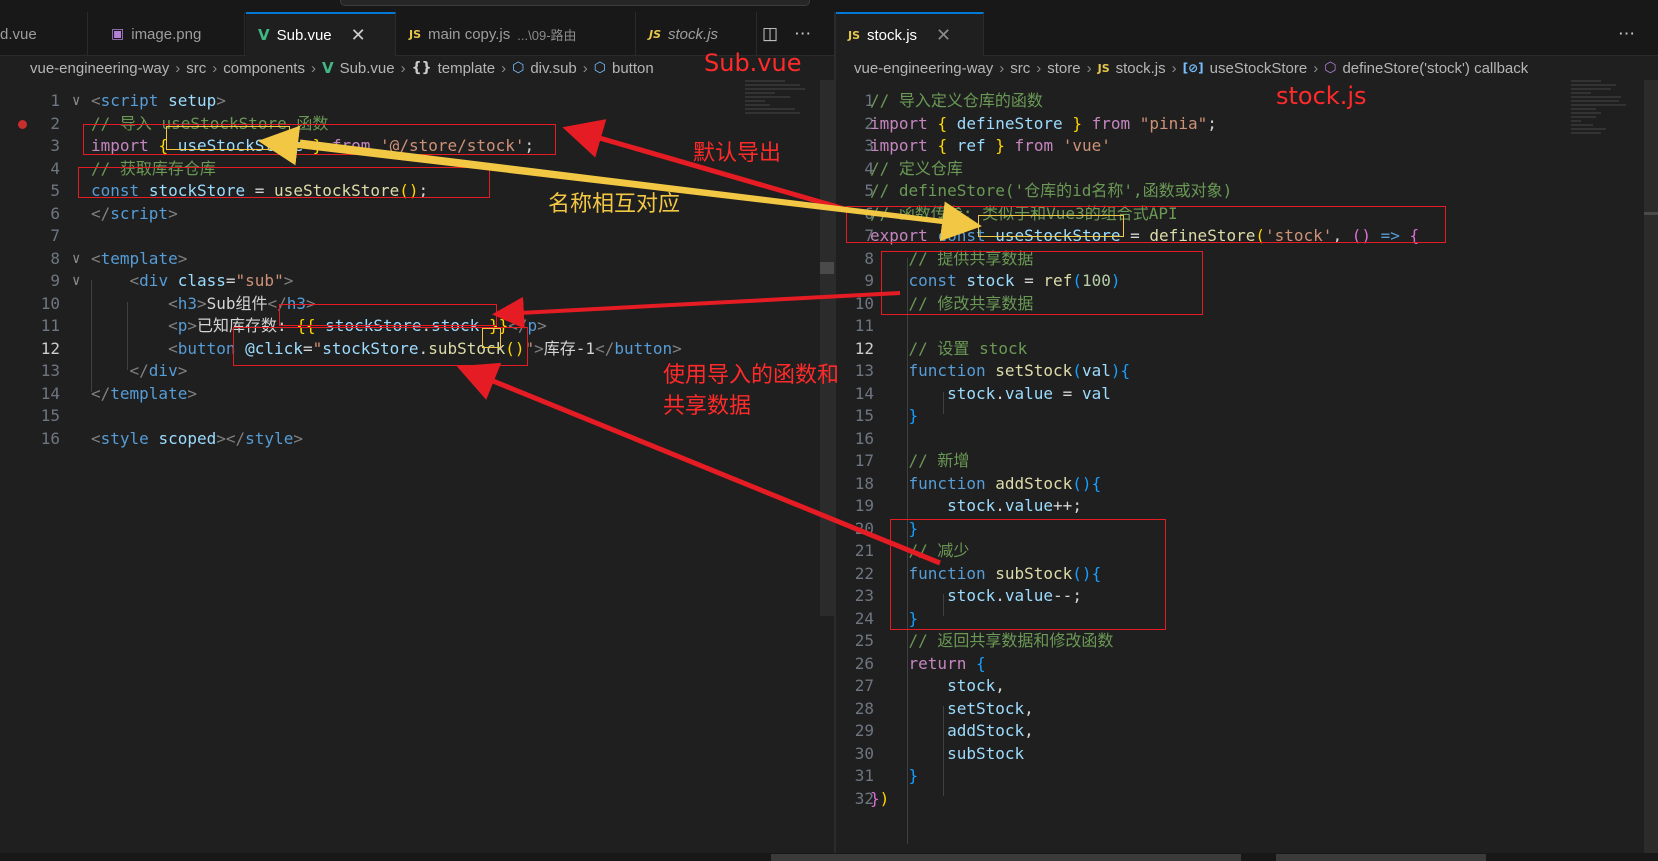  I want to click on tab-sub-vue: V Sub.vue ✕, so click(321, 34).